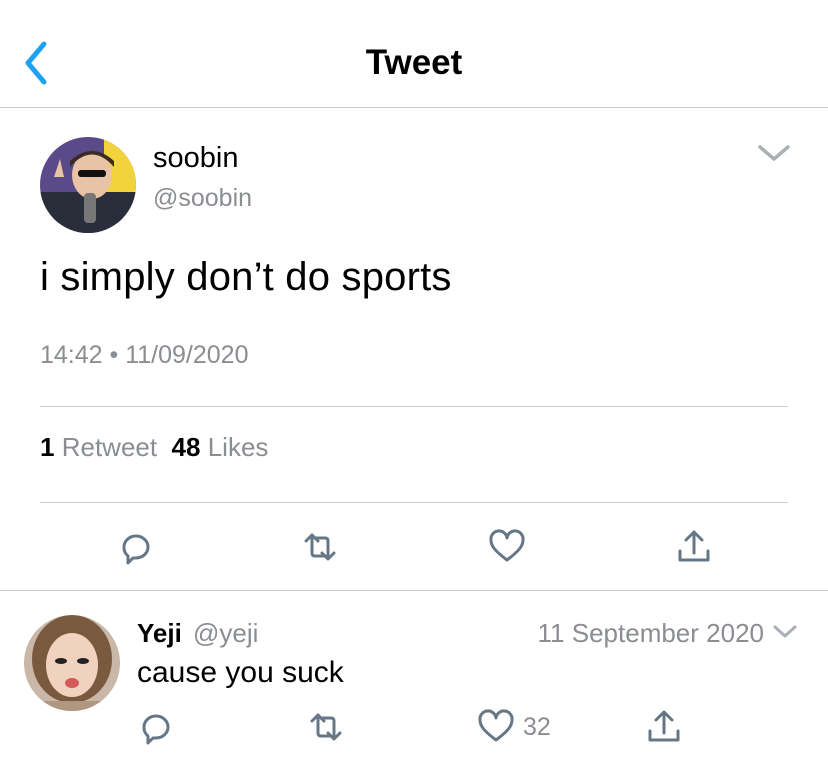 This screenshot has height=763, width=828. I want to click on reply-retweet-button, so click(326, 727).